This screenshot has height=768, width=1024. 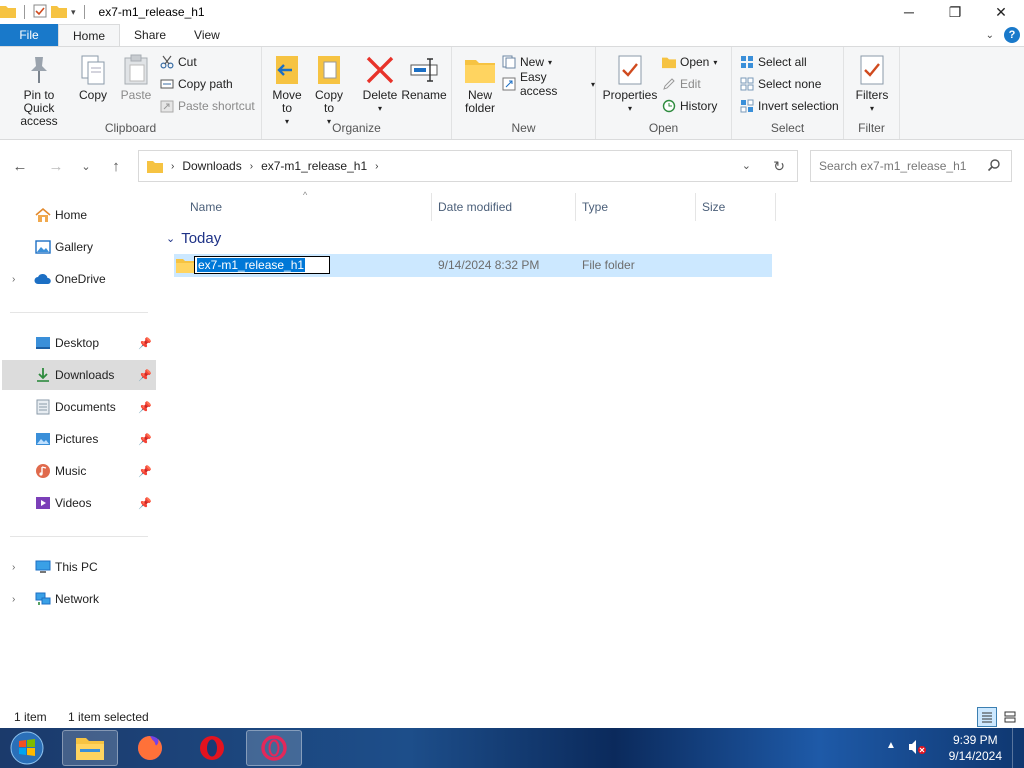 I want to click on copy-path-button: Copy path, so click(x=196, y=84).